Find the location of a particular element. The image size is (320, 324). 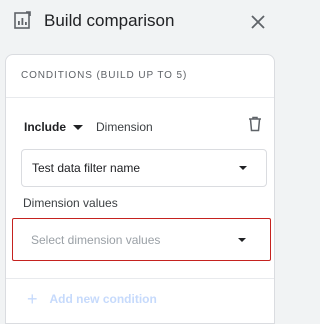

dimension-values-select: Select dimension values is located at coordinates (141, 239).